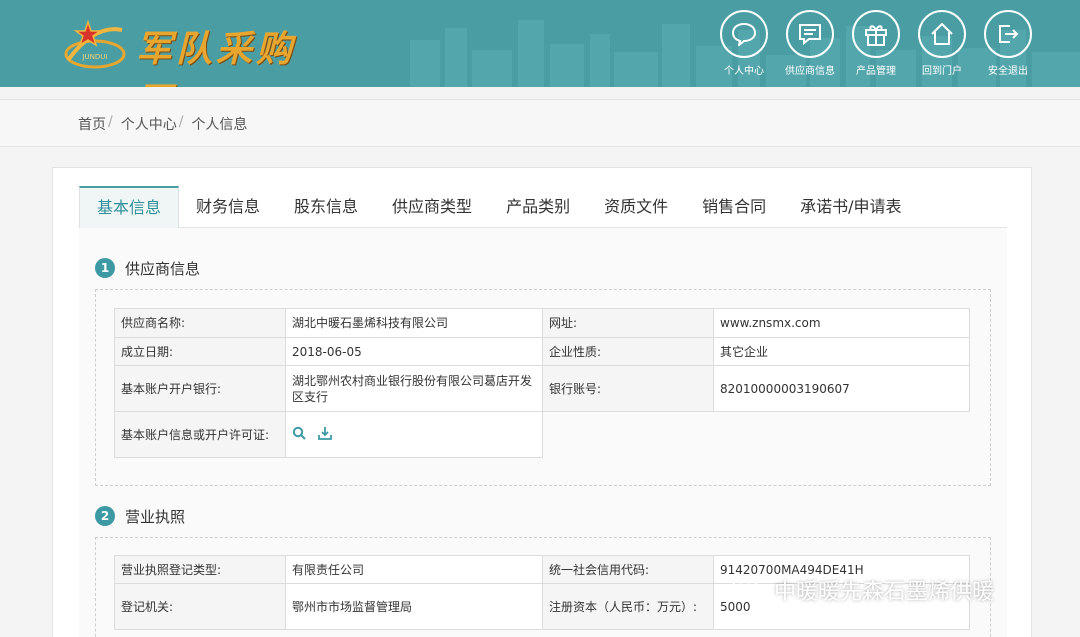 Image resolution: width=1080 pixels, height=637 pixels. I want to click on label-enterprise-nature: 企业性质:, so click(628, 351).